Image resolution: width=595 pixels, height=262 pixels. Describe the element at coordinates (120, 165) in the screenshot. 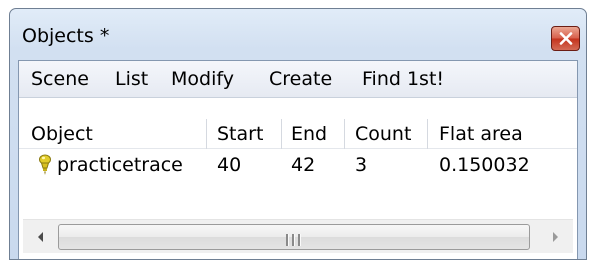

I see `cell-object: practicetrace` at that location.